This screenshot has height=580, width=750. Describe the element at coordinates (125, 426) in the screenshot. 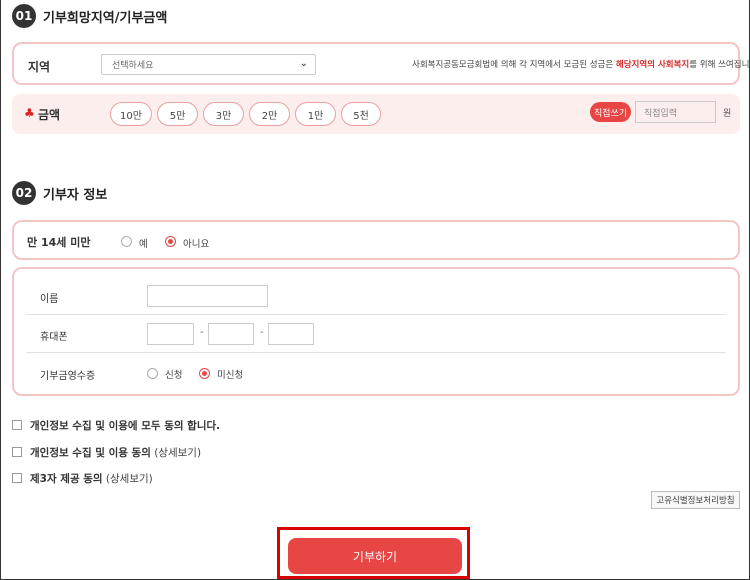

I see `consent-all-label: 개인정보 수집 및 이용에 모두 동의 합니다.` at that location.